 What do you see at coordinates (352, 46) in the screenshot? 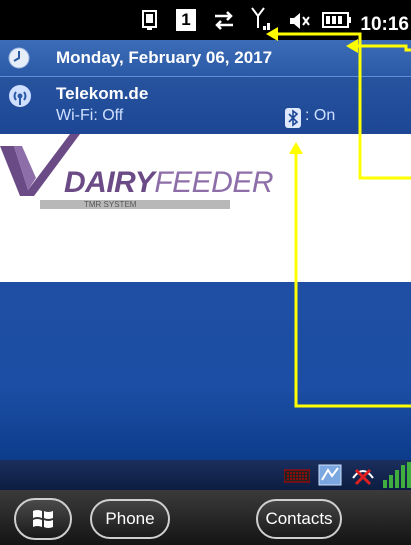
I see `annotation-arrowhead-clock` at bounding box center [352, 46].